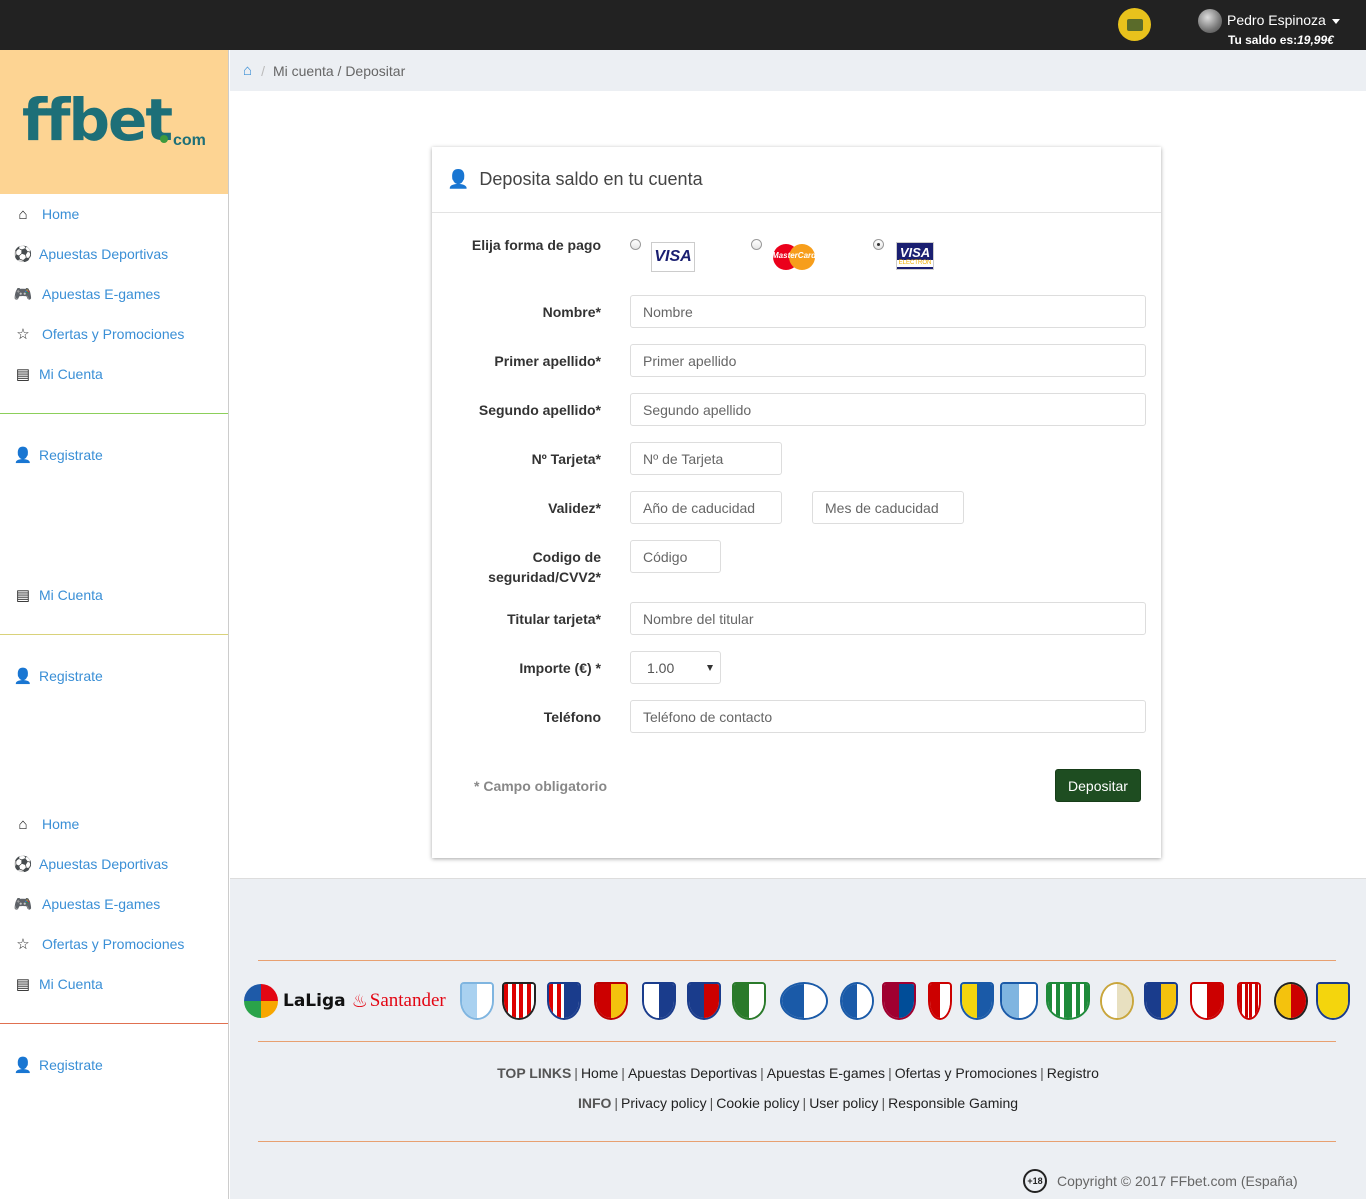  Describe the element at coordinates (843, 1103) in the screenshot. I see `footer-link-user-policy: User policy` at that location.